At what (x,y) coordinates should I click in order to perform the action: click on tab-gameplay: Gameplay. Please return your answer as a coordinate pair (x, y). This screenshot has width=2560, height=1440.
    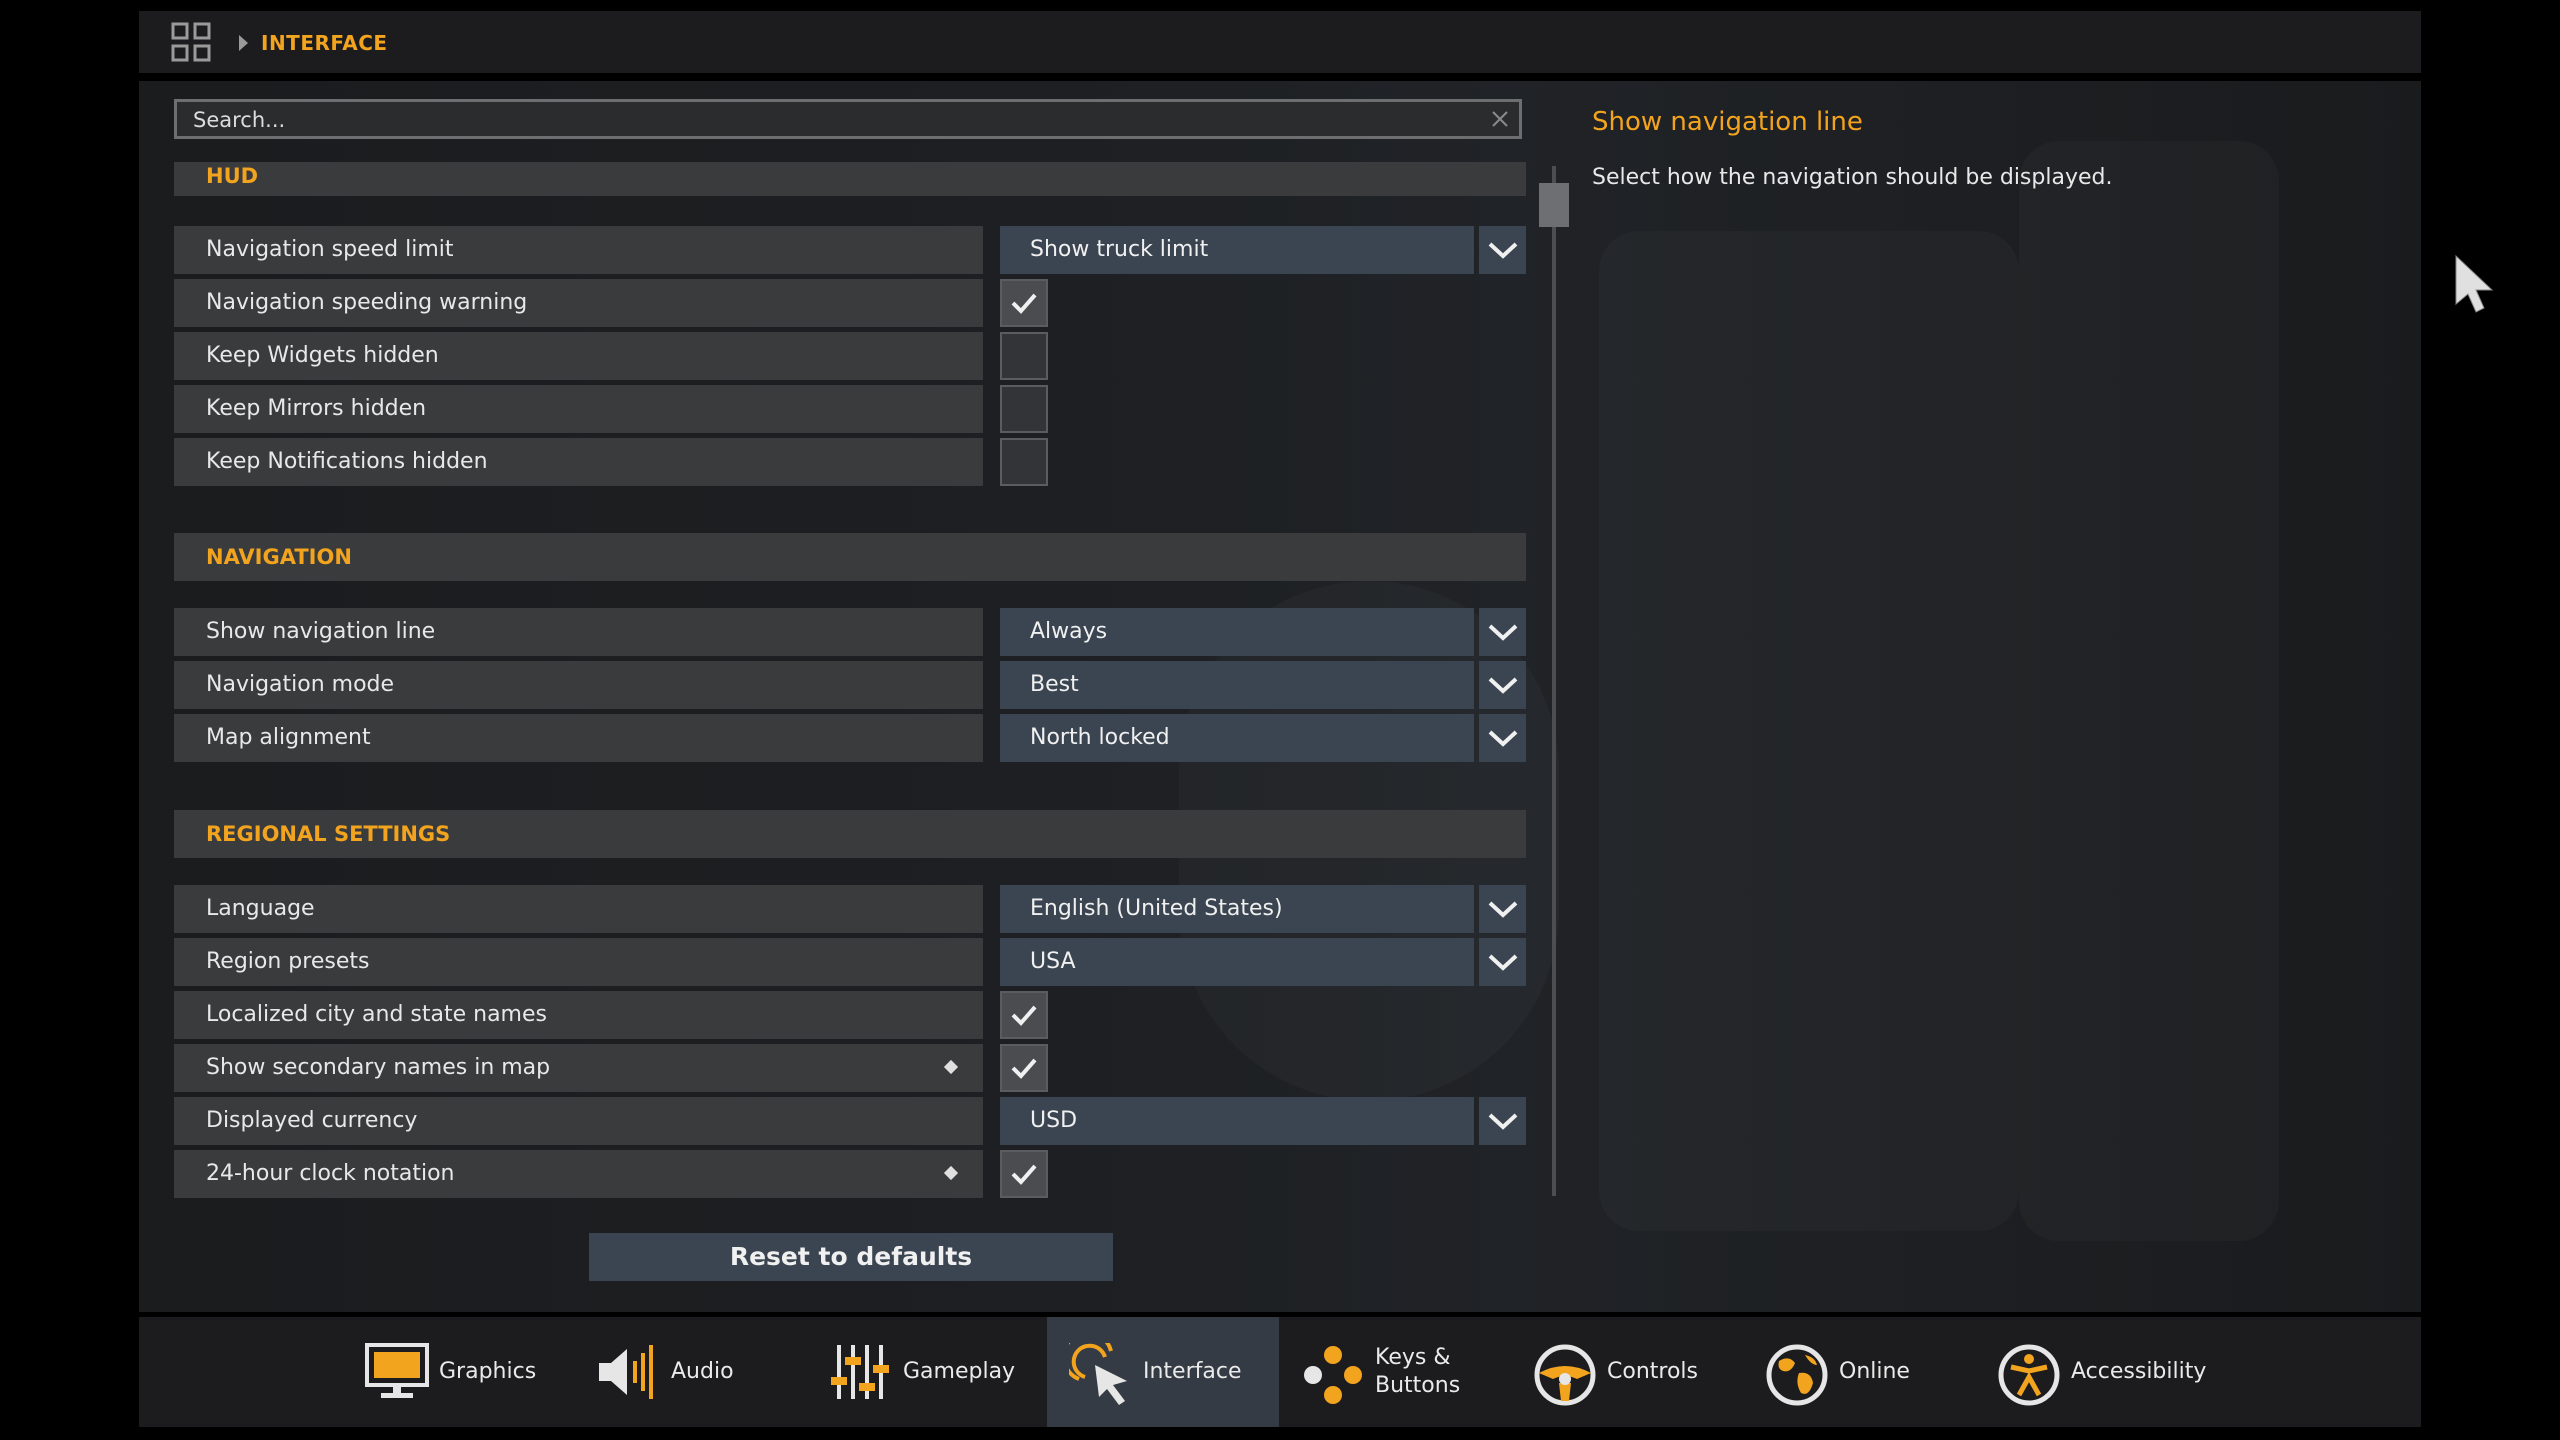
    Looking at the image, I should click on (923, 1372).